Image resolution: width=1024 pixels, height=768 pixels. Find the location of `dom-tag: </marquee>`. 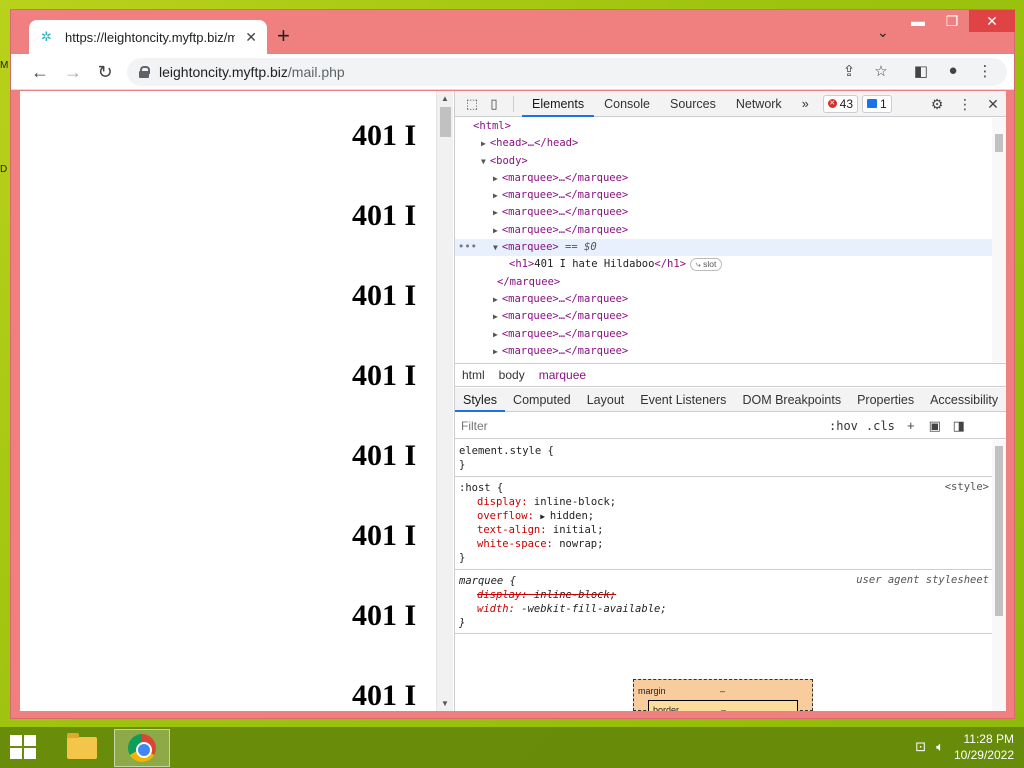

dom-tag: </marquee> is located at coordinates (529, 281).